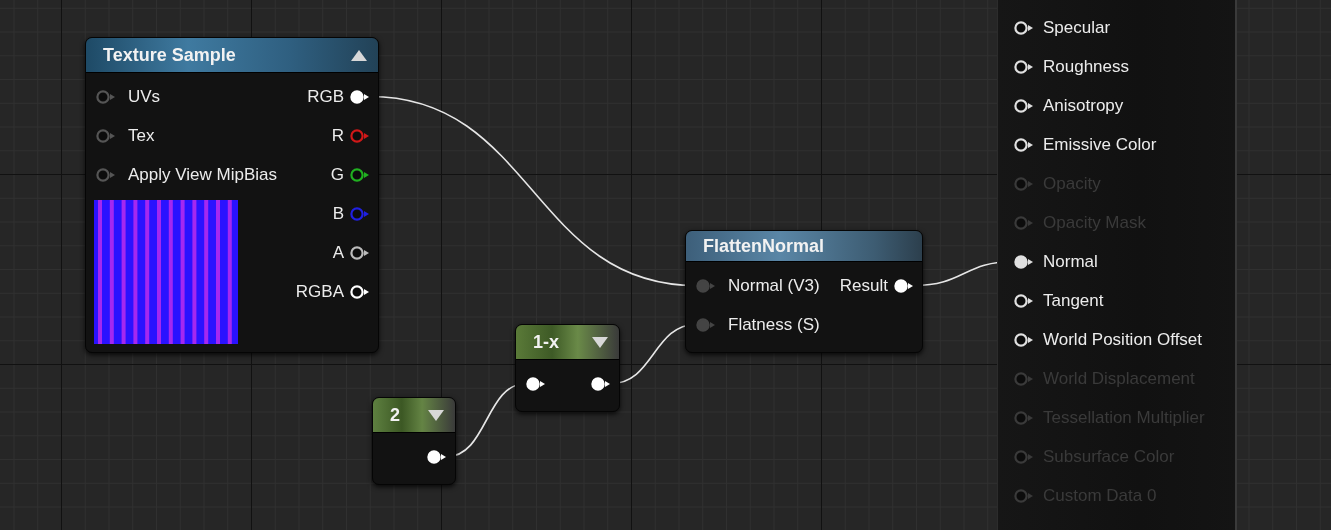  I want to click on pin-label: Roughness, so click(1086, 66).